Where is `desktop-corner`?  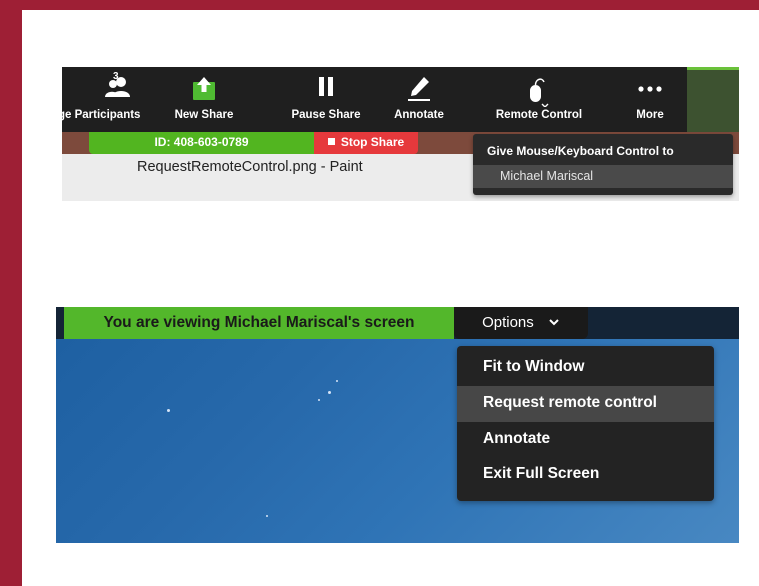 desktop-corner is located at coordinates (713, 99).